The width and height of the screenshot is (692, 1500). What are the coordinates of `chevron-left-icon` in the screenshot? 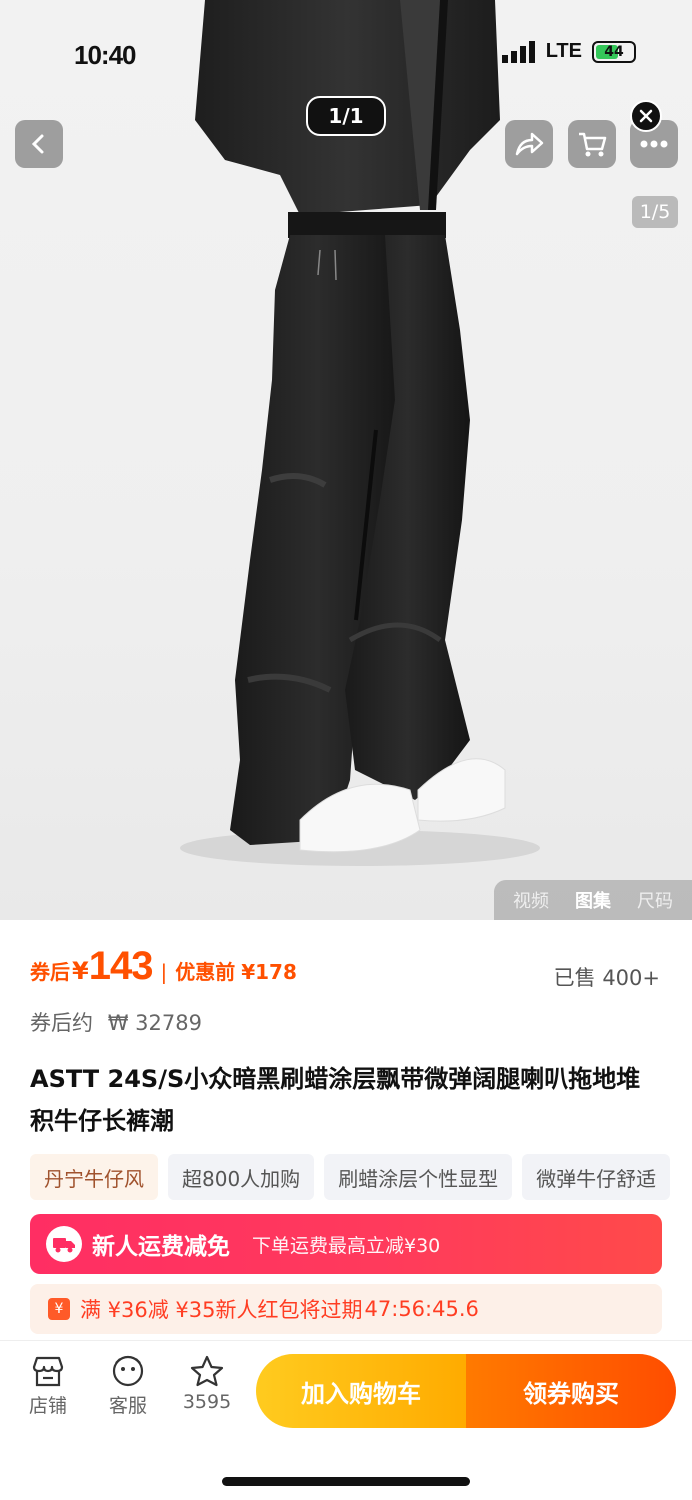 It's located at (37, 144).